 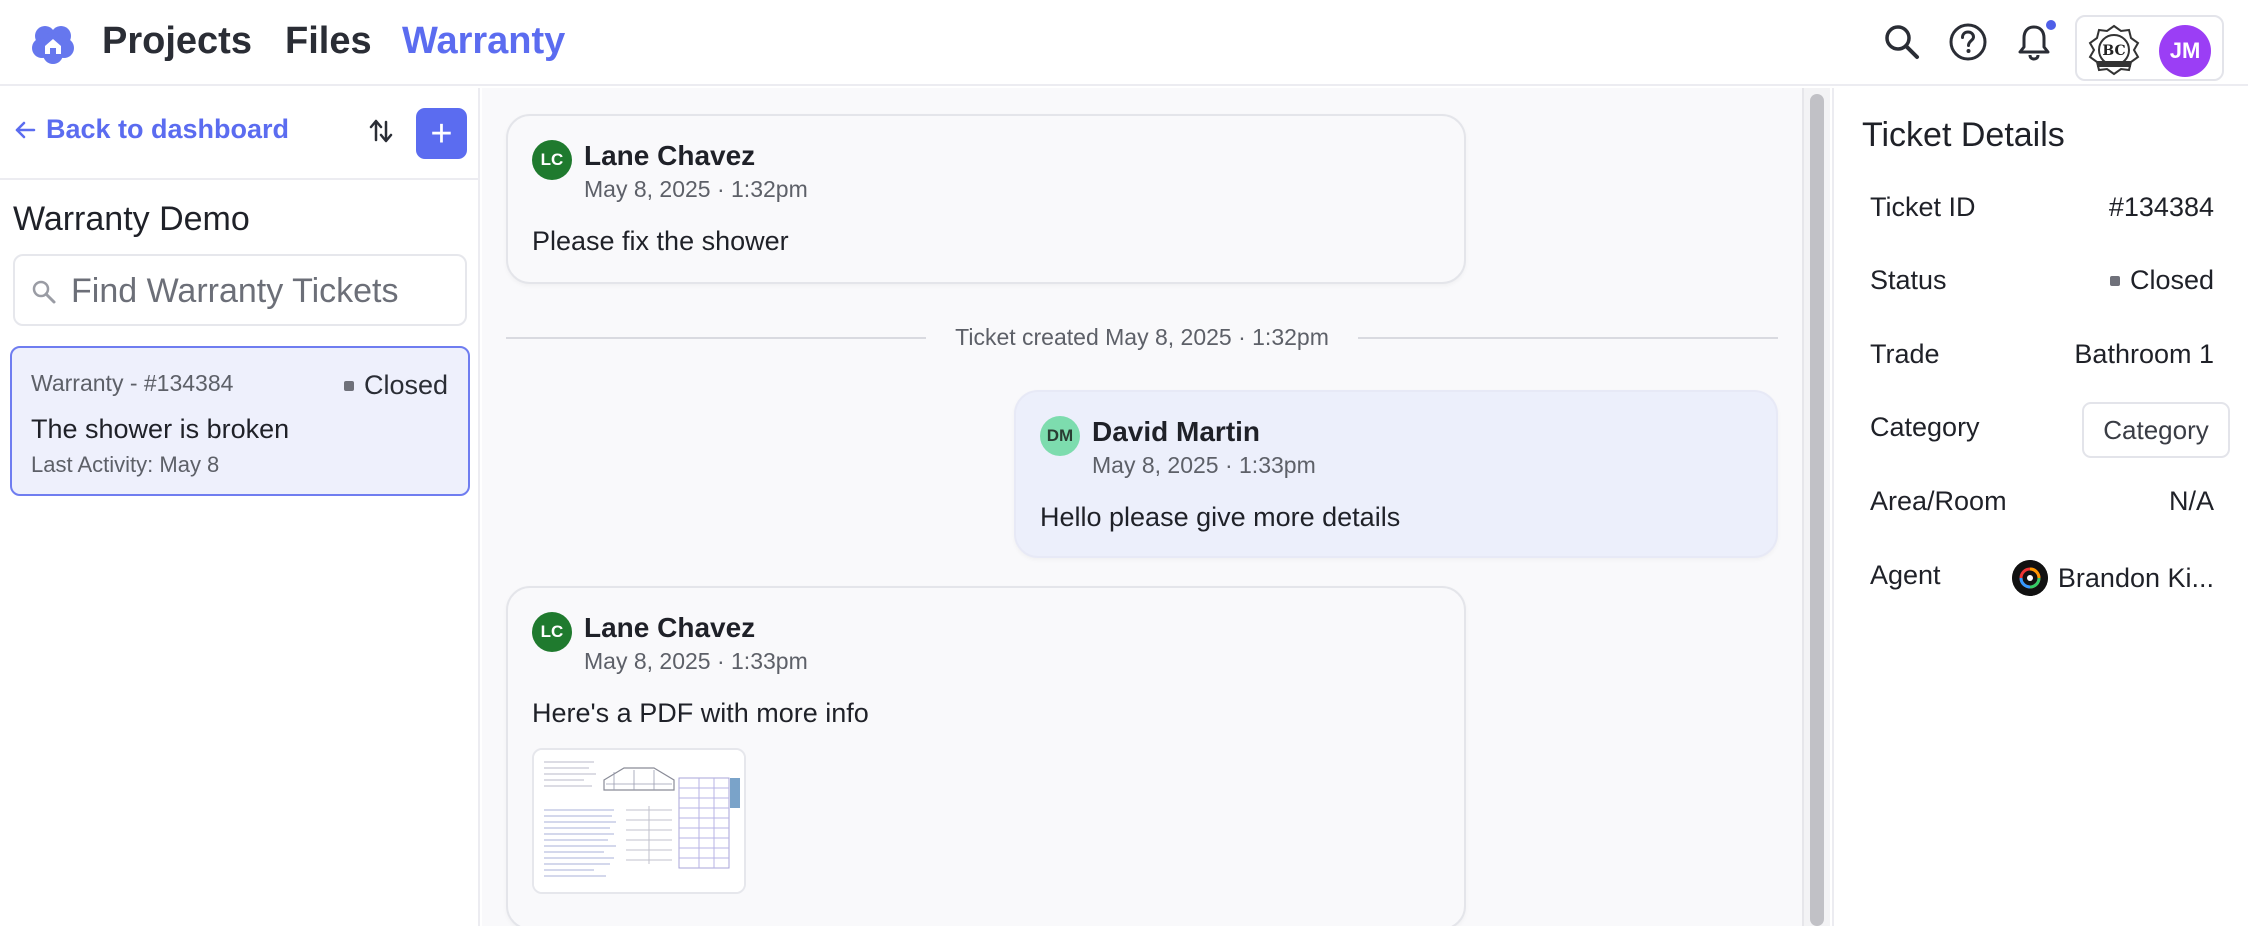 I want to click on ticket-title: The shower is broken, so click(x=160, y=429).